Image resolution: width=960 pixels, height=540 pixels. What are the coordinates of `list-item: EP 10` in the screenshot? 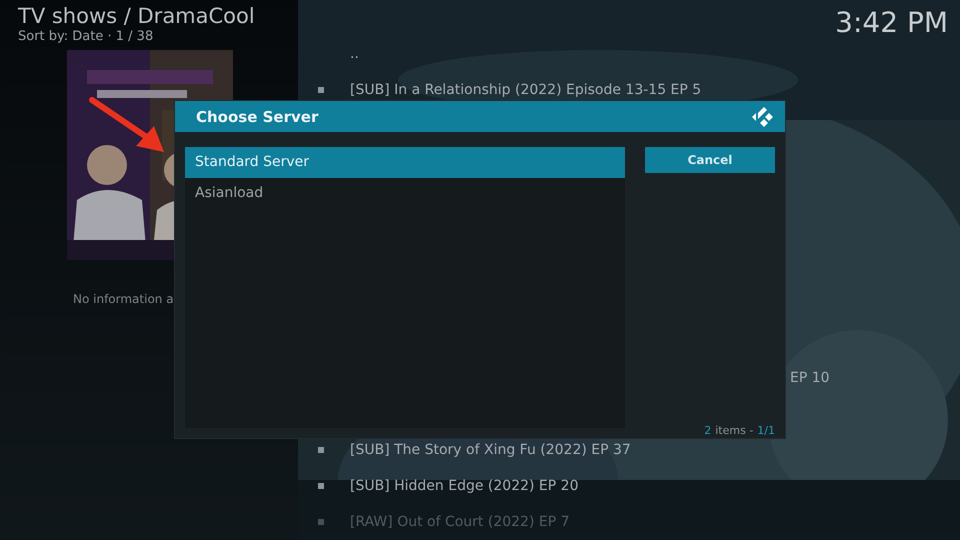 It's located at (810, 378).